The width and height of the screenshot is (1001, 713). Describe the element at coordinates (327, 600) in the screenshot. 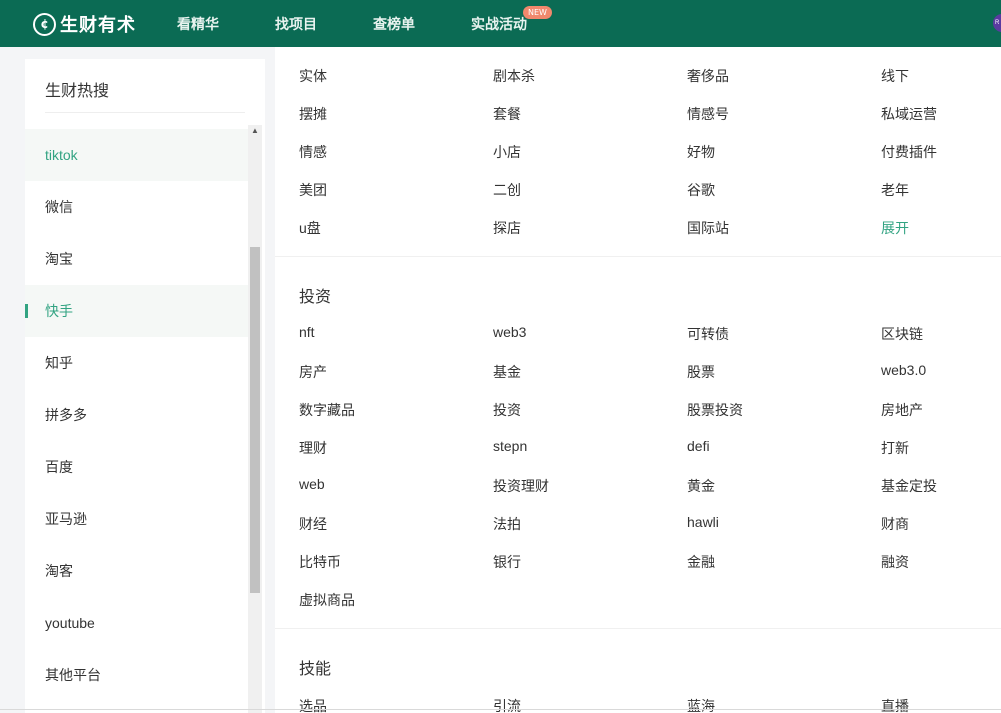

I see `keyword-tag: 虚拟商品` at that location.